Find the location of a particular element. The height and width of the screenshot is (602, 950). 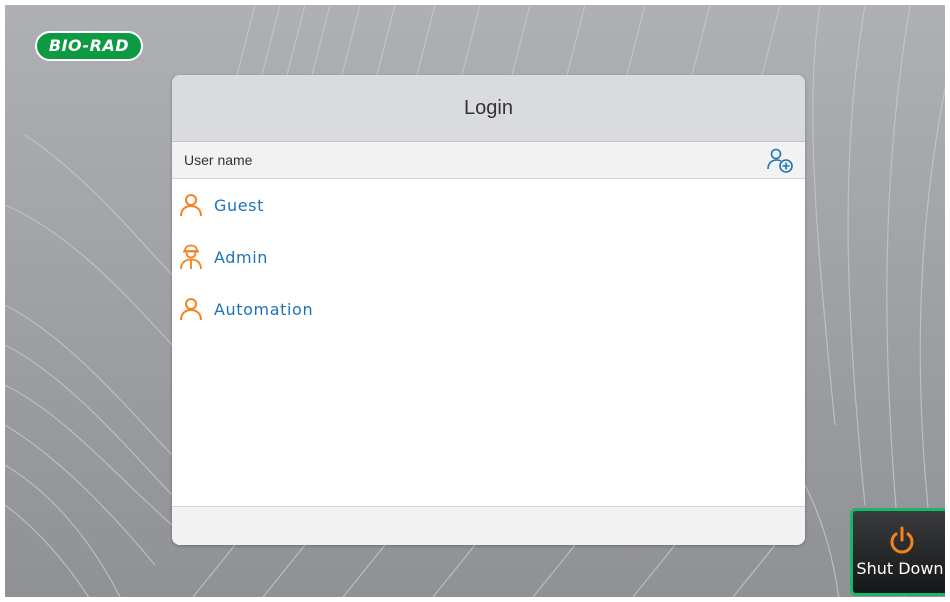

shut-down-button: Shut Down is located at coordinates (897, 552).